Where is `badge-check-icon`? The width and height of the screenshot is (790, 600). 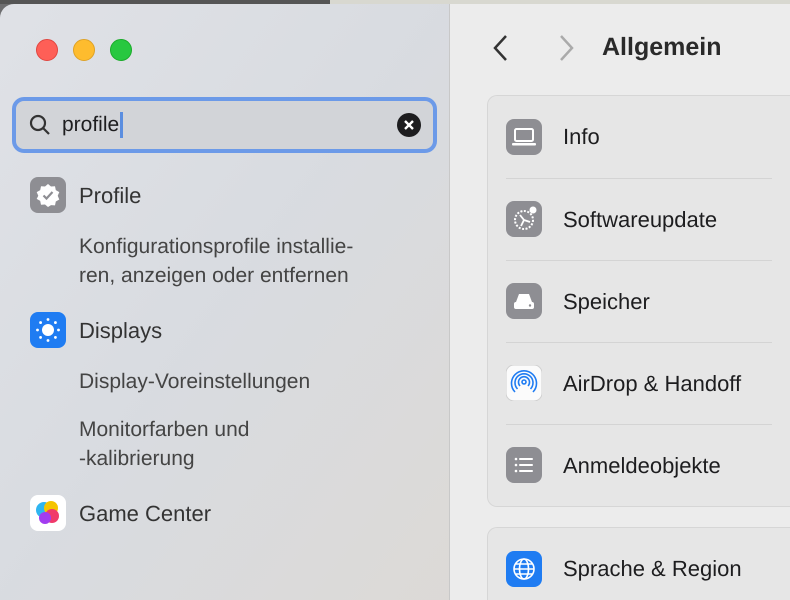
badge-check-icon is located at coordinates (48, 195).